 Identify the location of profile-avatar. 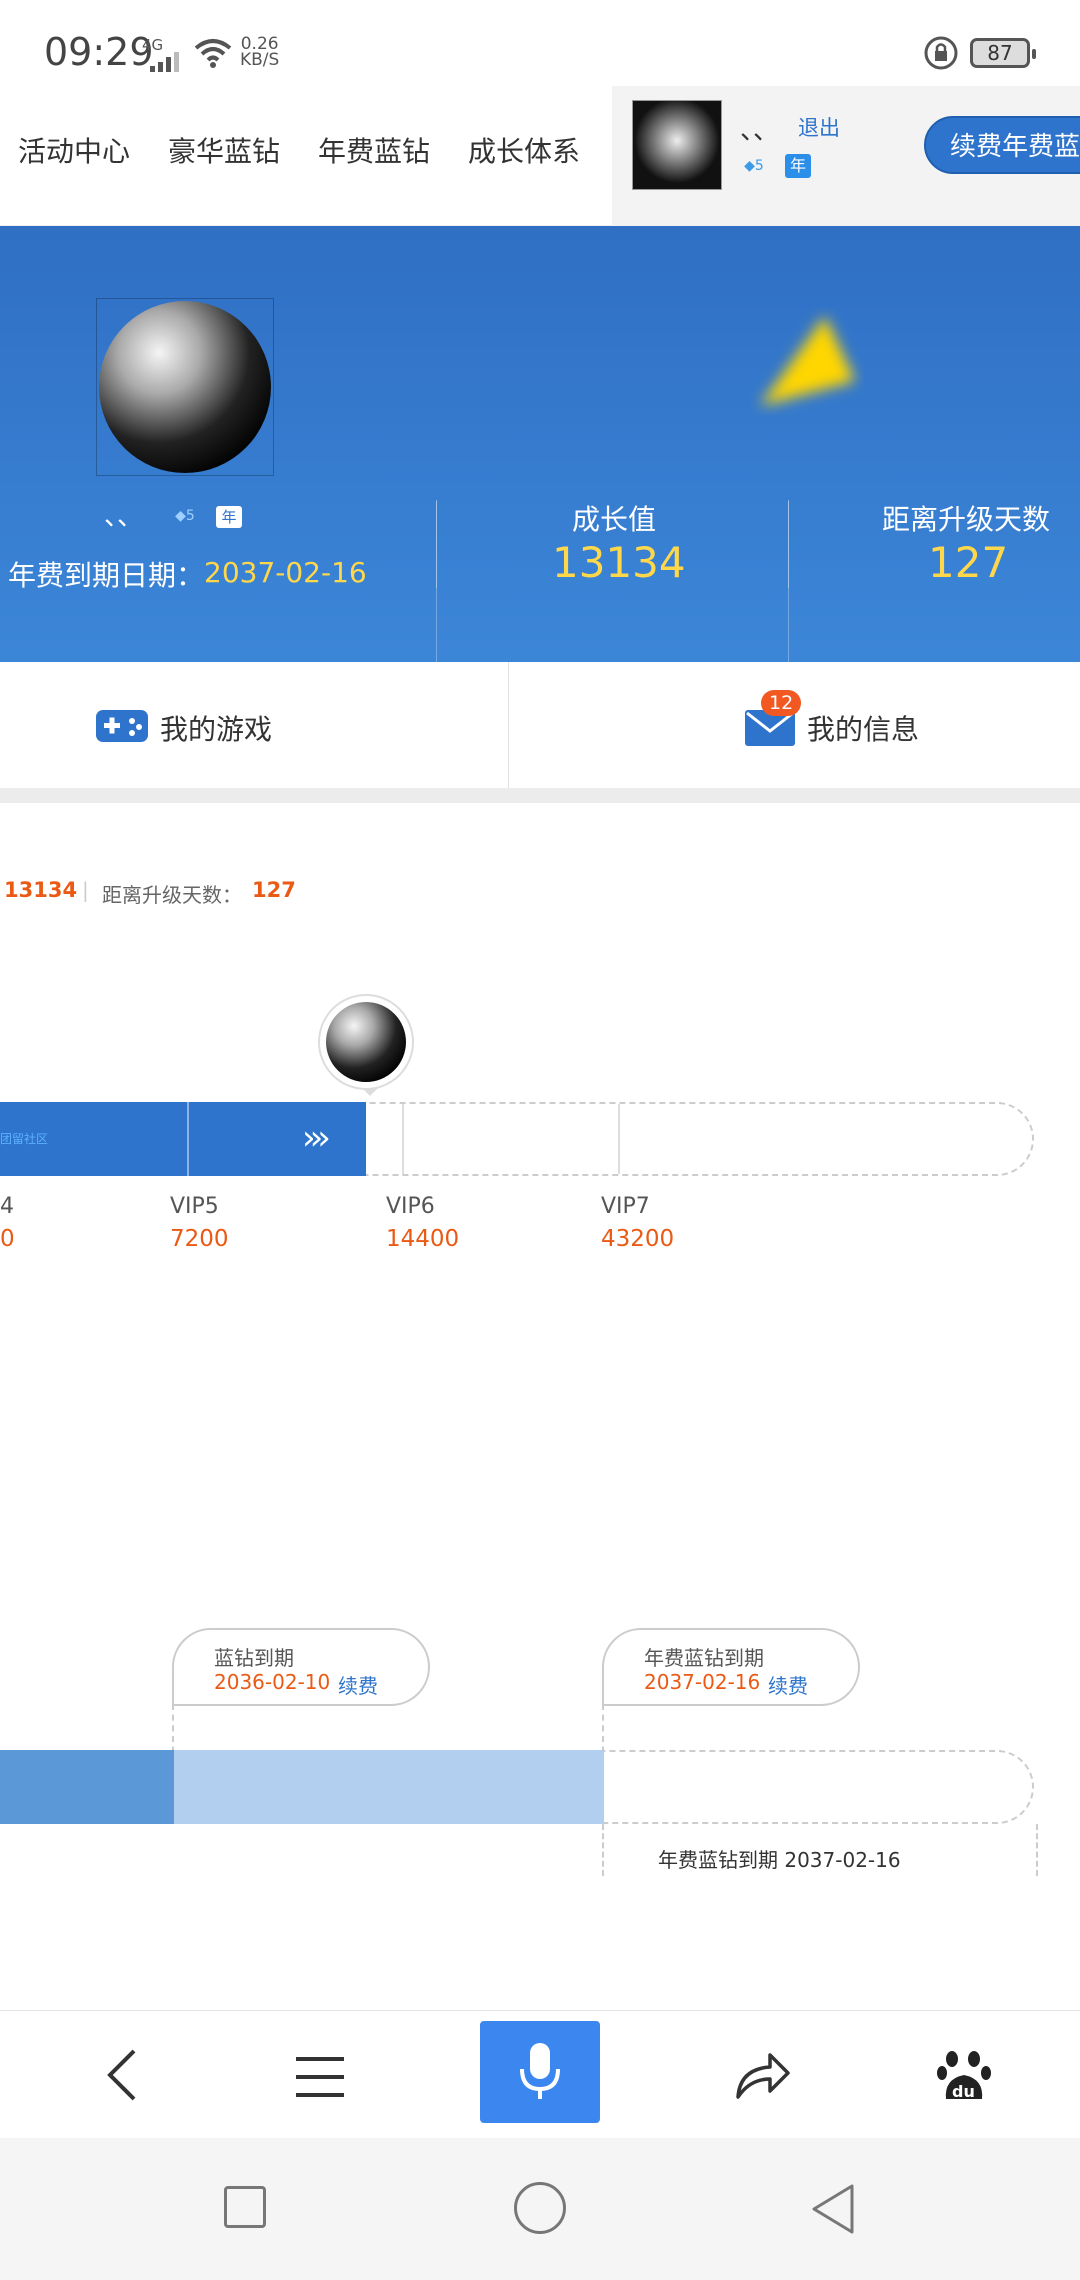
(185, 387).